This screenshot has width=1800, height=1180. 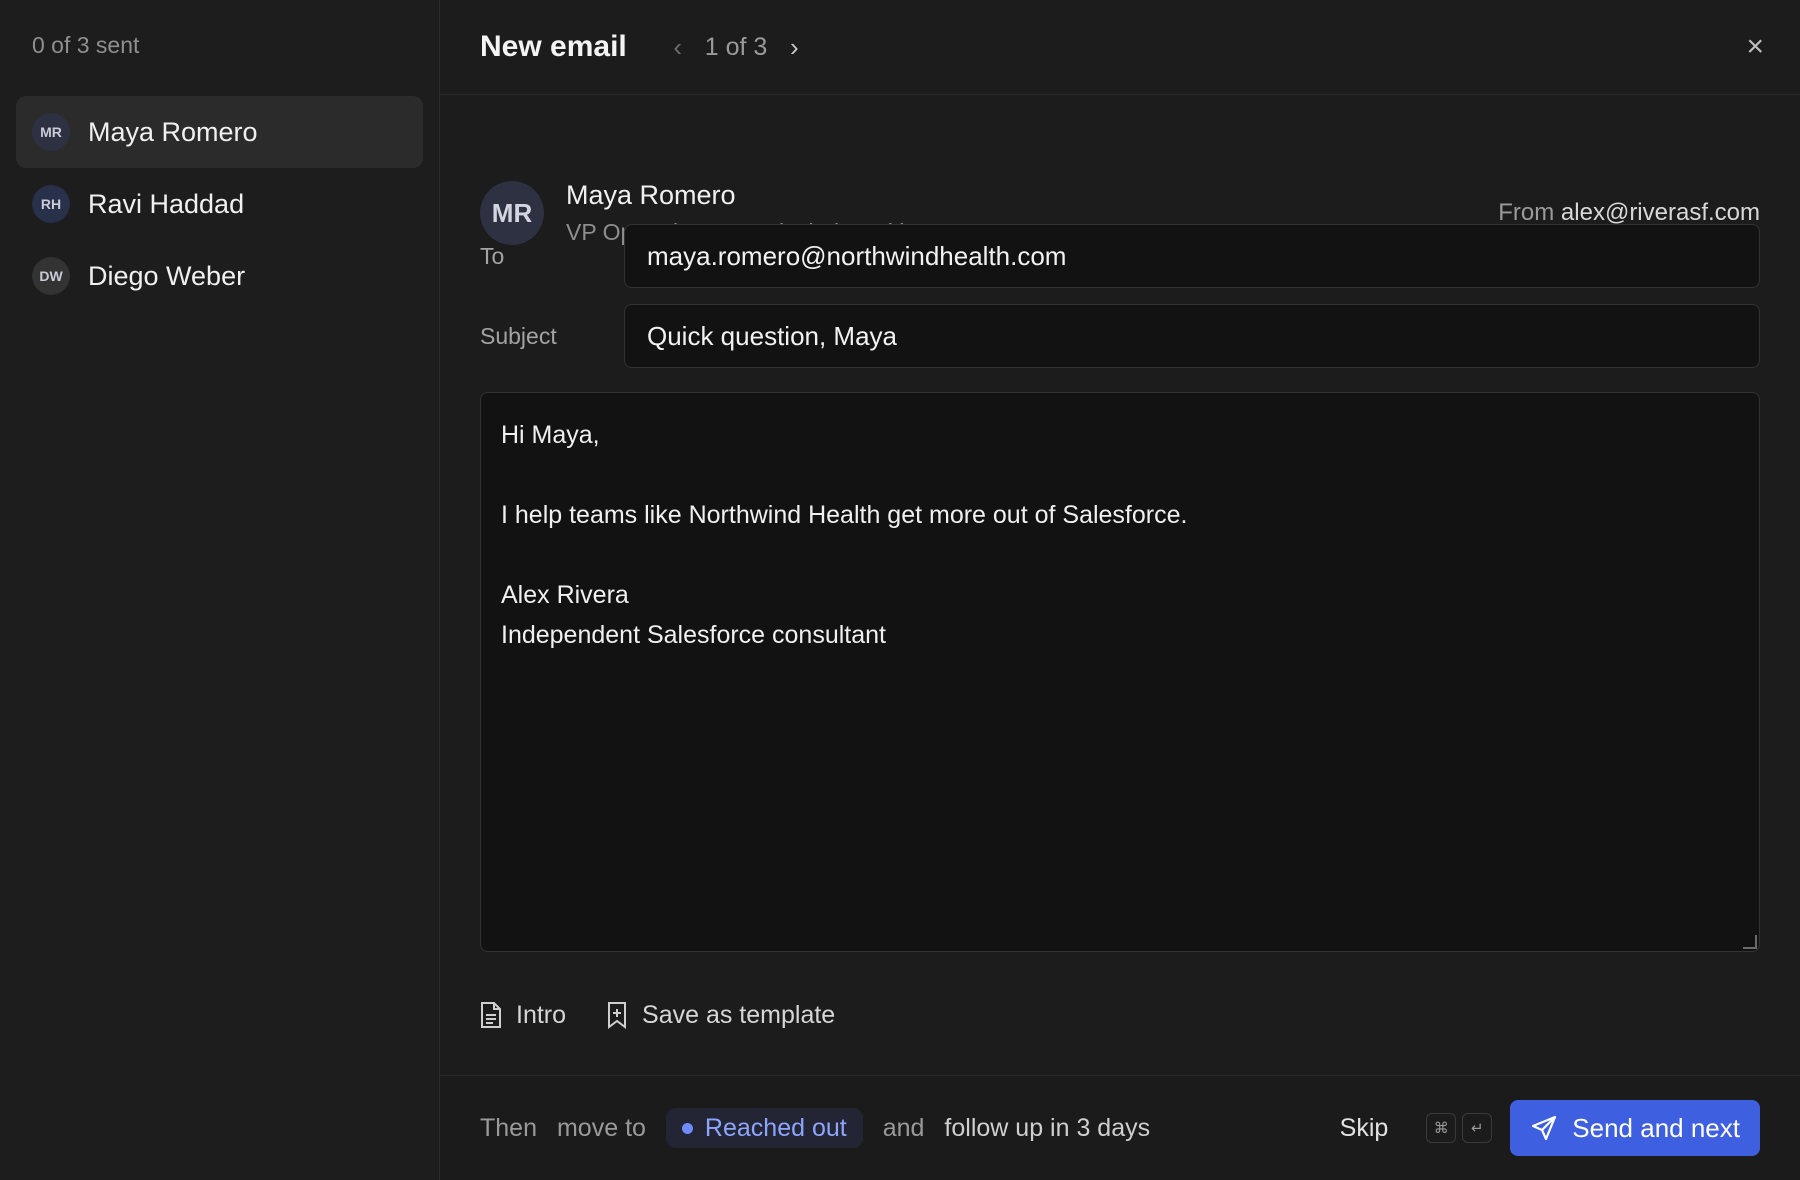 What do you see at coordinates (687, 1128) in the screenshot?
I see `stage-dot-icon` at bounding box center [687, 1128].